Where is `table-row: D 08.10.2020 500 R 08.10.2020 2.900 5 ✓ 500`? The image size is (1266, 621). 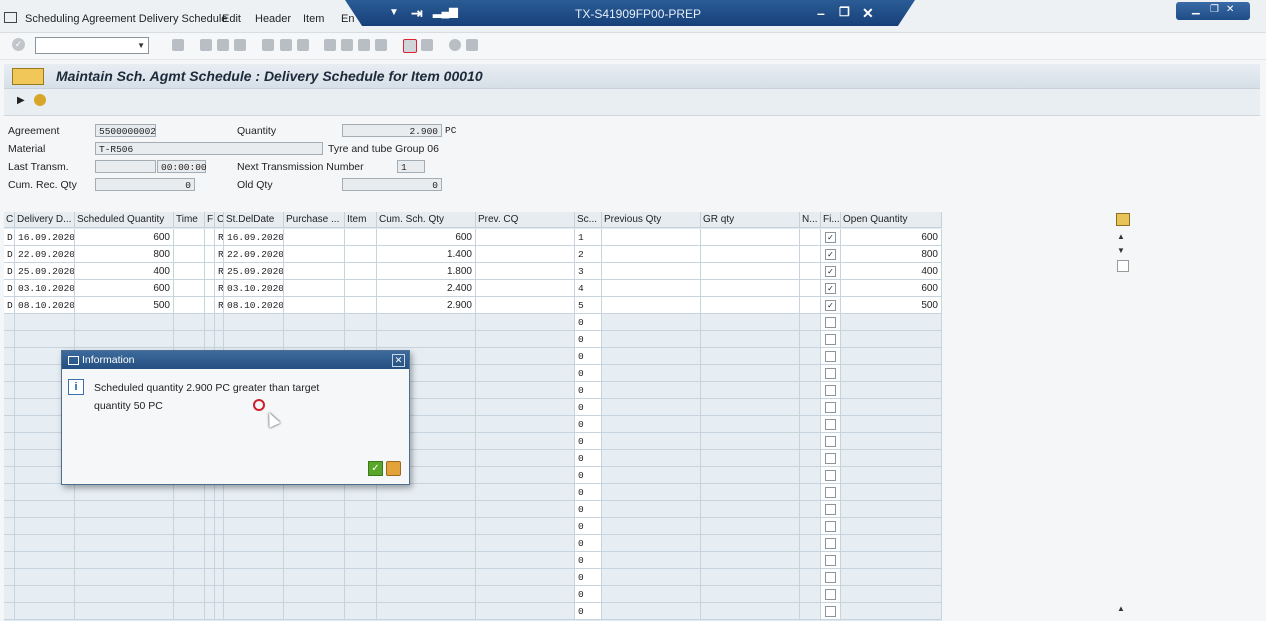
table-row: D 08.10.2020 500 R 08.10.2020 2.900 5 ✓ 500 is located at coordinates (473, 305).